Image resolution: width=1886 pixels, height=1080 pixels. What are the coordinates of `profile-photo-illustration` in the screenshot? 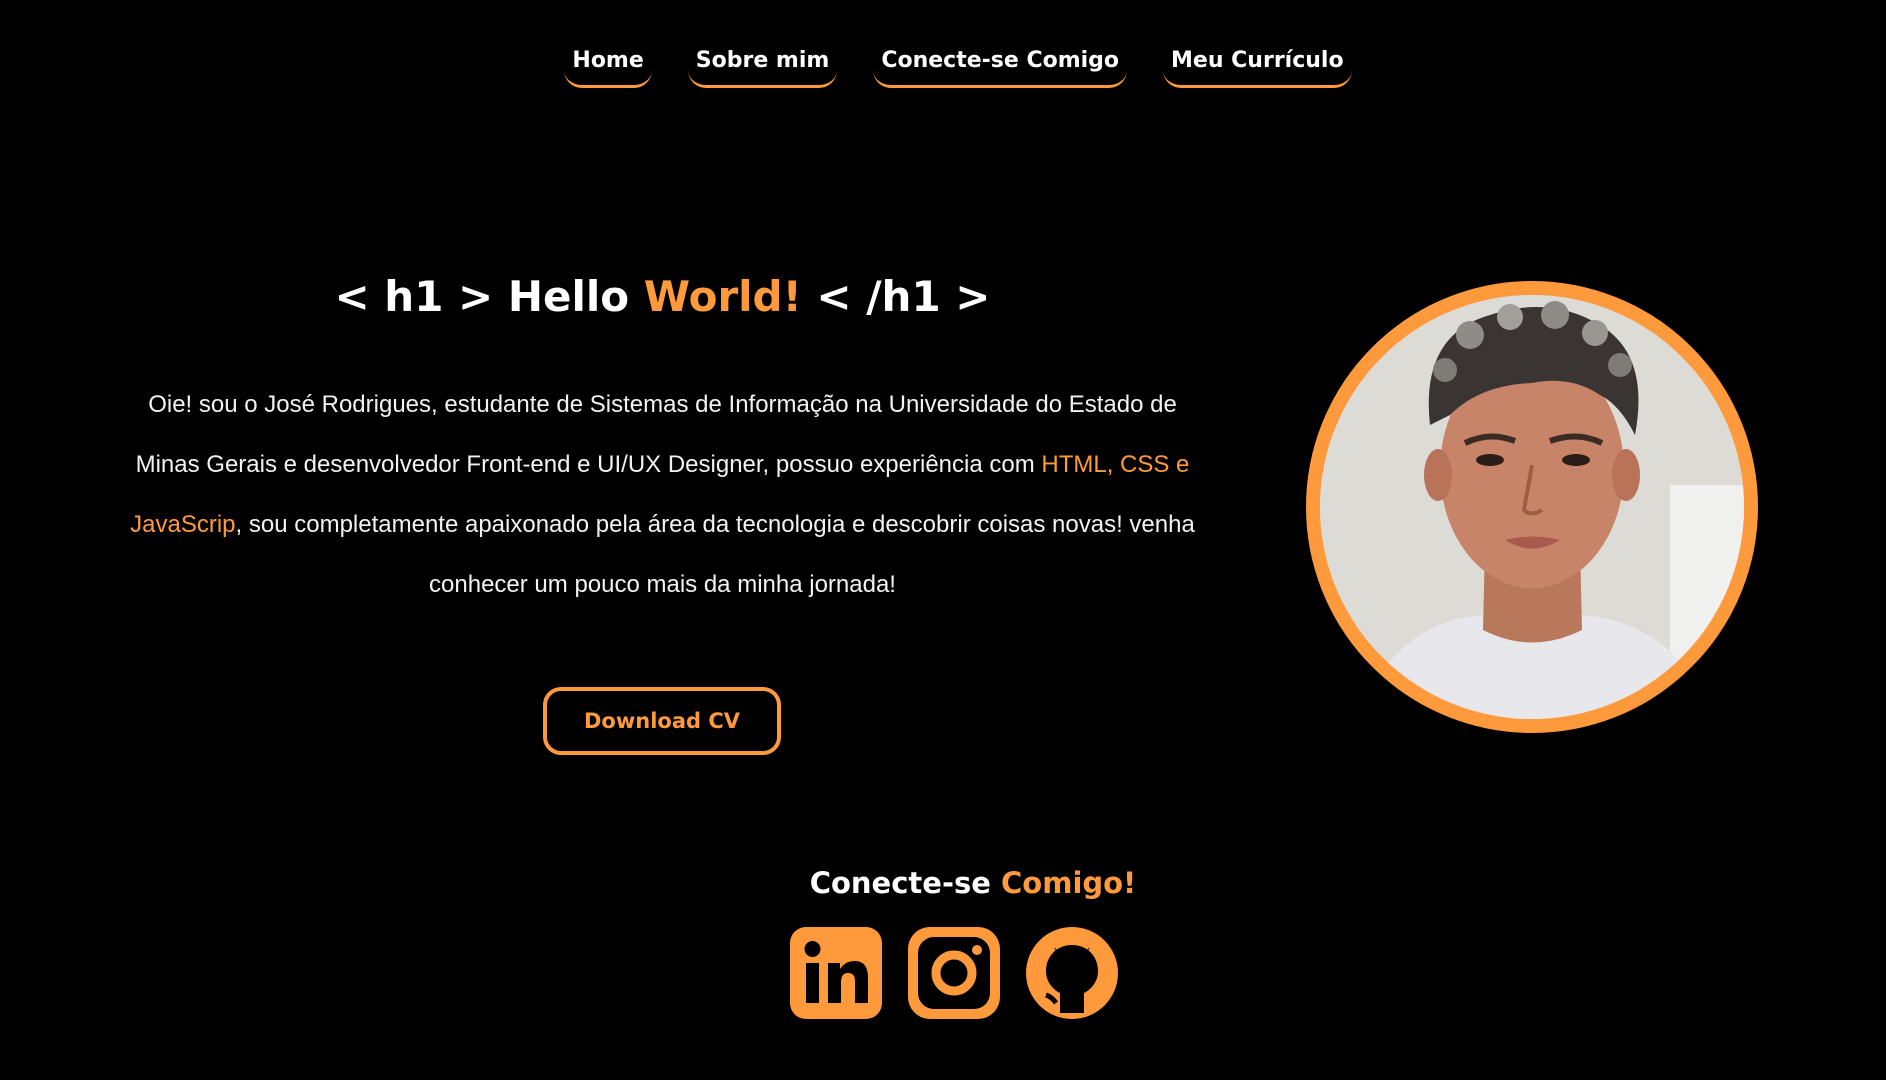 It's located at (1532, 507).